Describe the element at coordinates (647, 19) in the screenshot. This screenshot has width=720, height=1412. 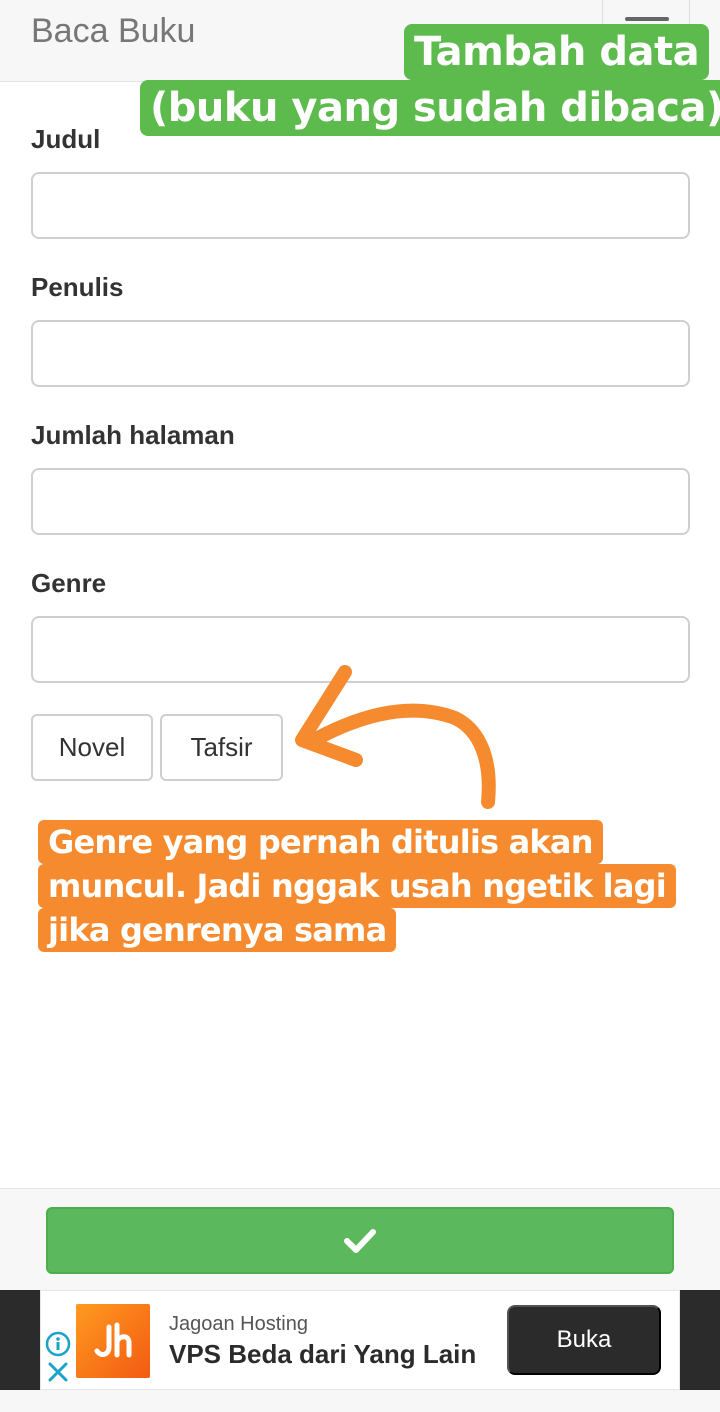
I see `hamburger-icon` at that location.